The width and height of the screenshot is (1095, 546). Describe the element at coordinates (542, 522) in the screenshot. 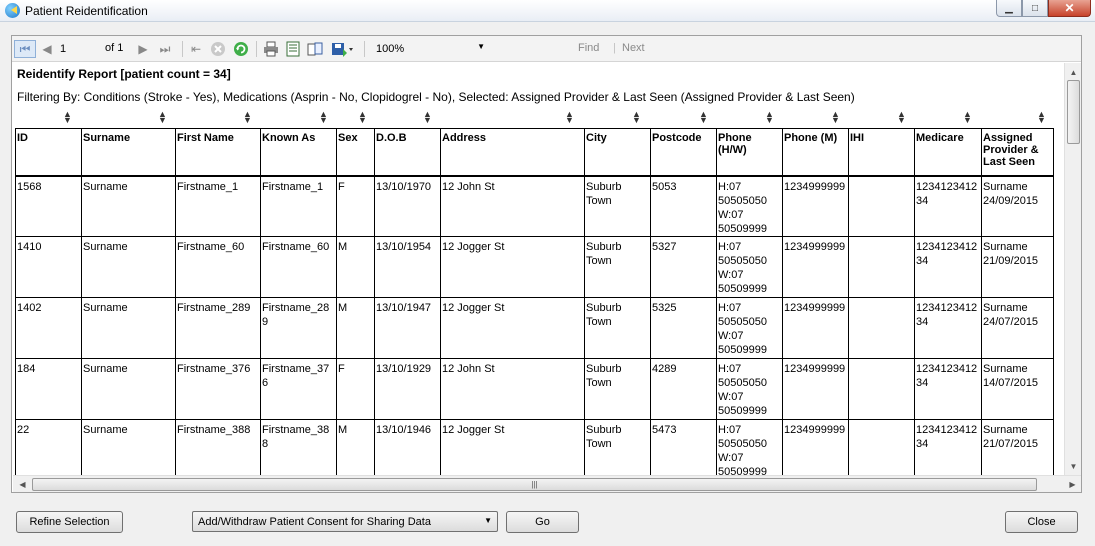

I see `go-button: Go` at that location.